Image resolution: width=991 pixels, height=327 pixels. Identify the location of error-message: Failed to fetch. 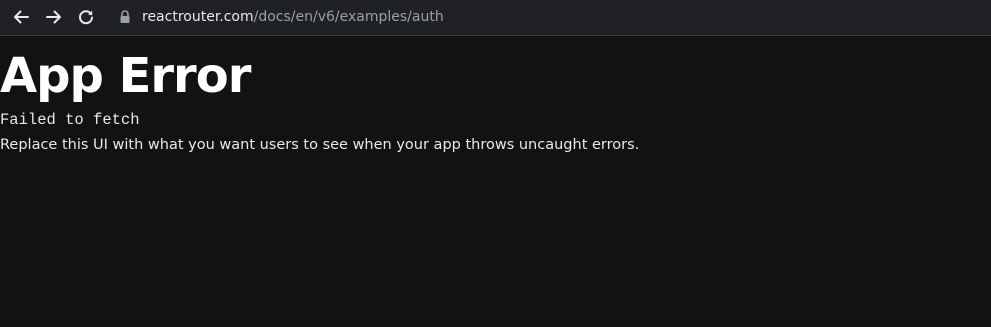
(70, 120).